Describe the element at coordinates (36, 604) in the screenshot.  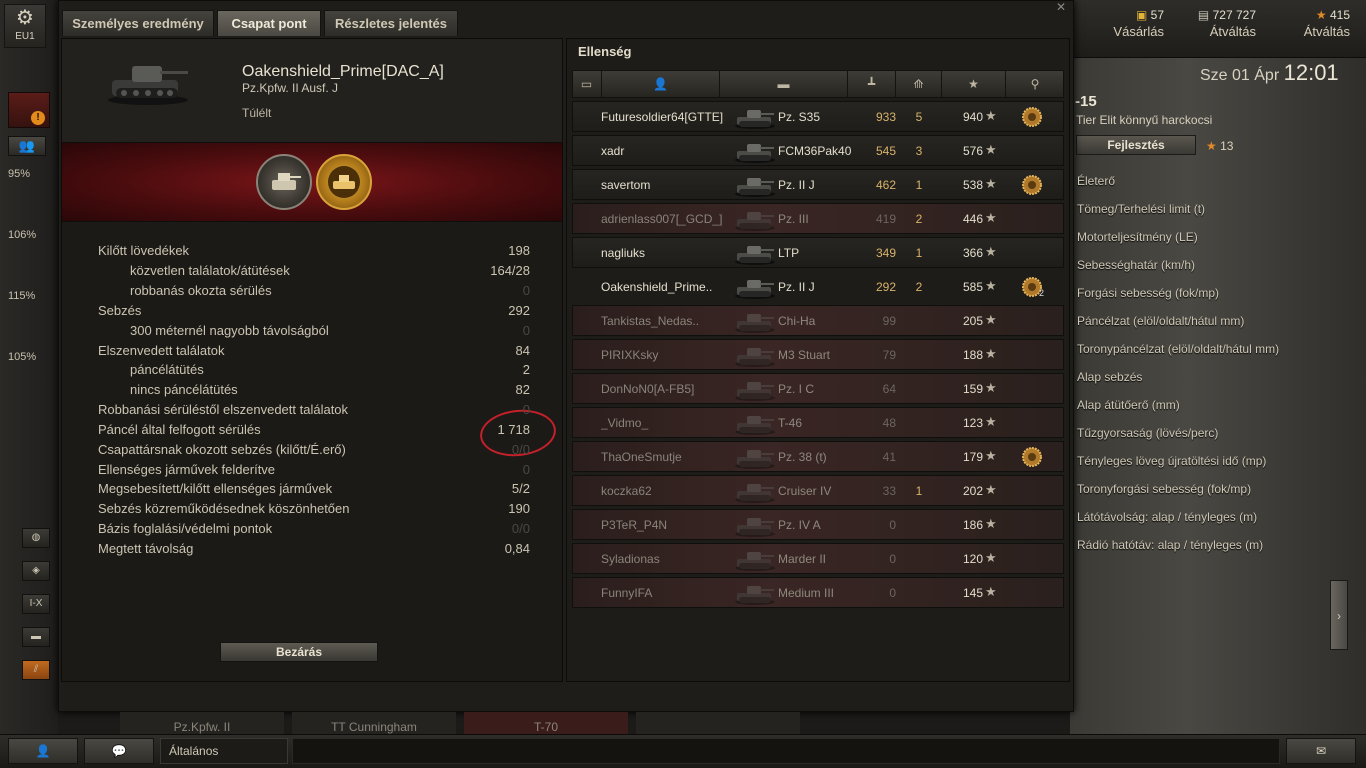
I see `tier-filter-button: I-X` at that location.